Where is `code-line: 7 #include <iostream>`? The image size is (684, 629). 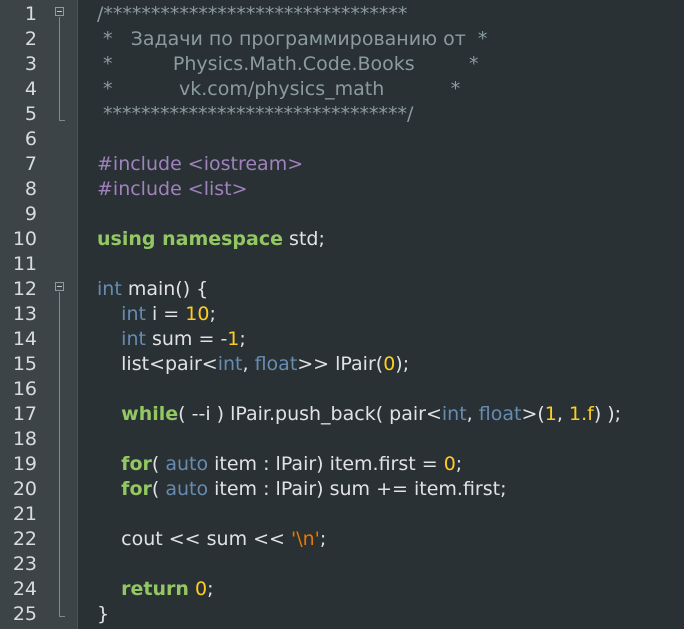 code-line: 7 #include <iostream> is located at coordinates (342, 164).